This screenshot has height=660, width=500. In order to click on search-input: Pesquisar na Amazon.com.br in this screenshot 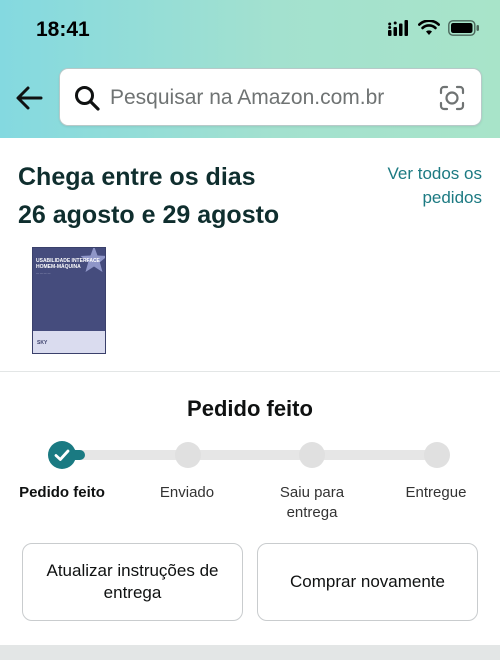, I will do `click(270, 97)`.